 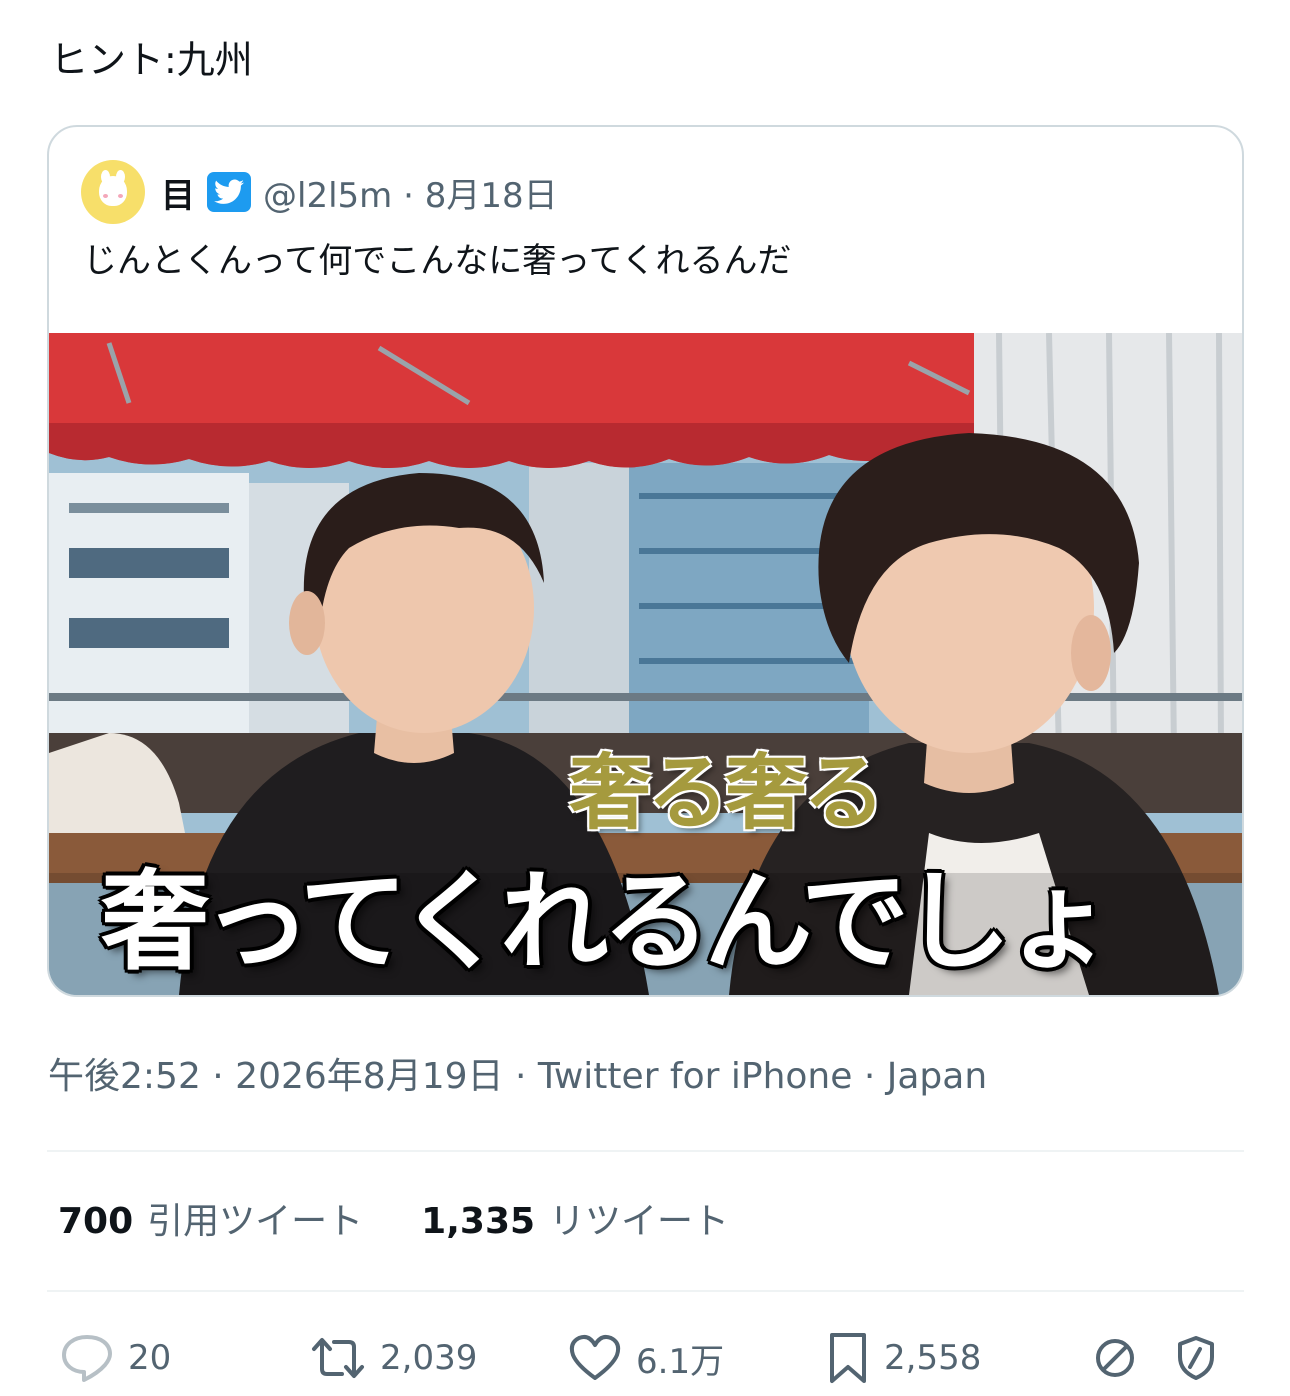 I want to click on retweet-label: リツイート, so click(x=639, y=1221).